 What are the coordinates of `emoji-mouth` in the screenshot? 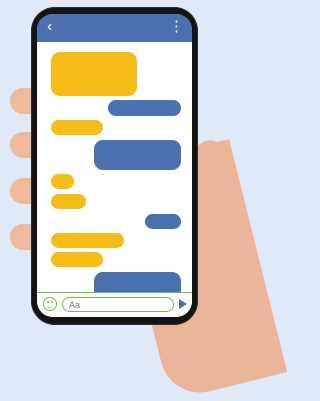 It's located at (49, 306).